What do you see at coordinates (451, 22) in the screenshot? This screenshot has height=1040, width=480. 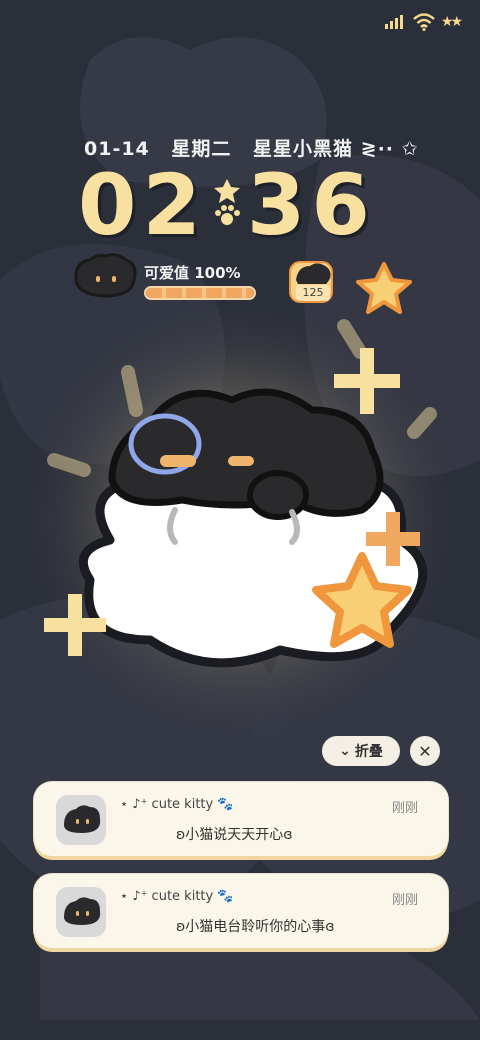 I see `stars-battery-icon: ★★` at bounding box center [451, 22].